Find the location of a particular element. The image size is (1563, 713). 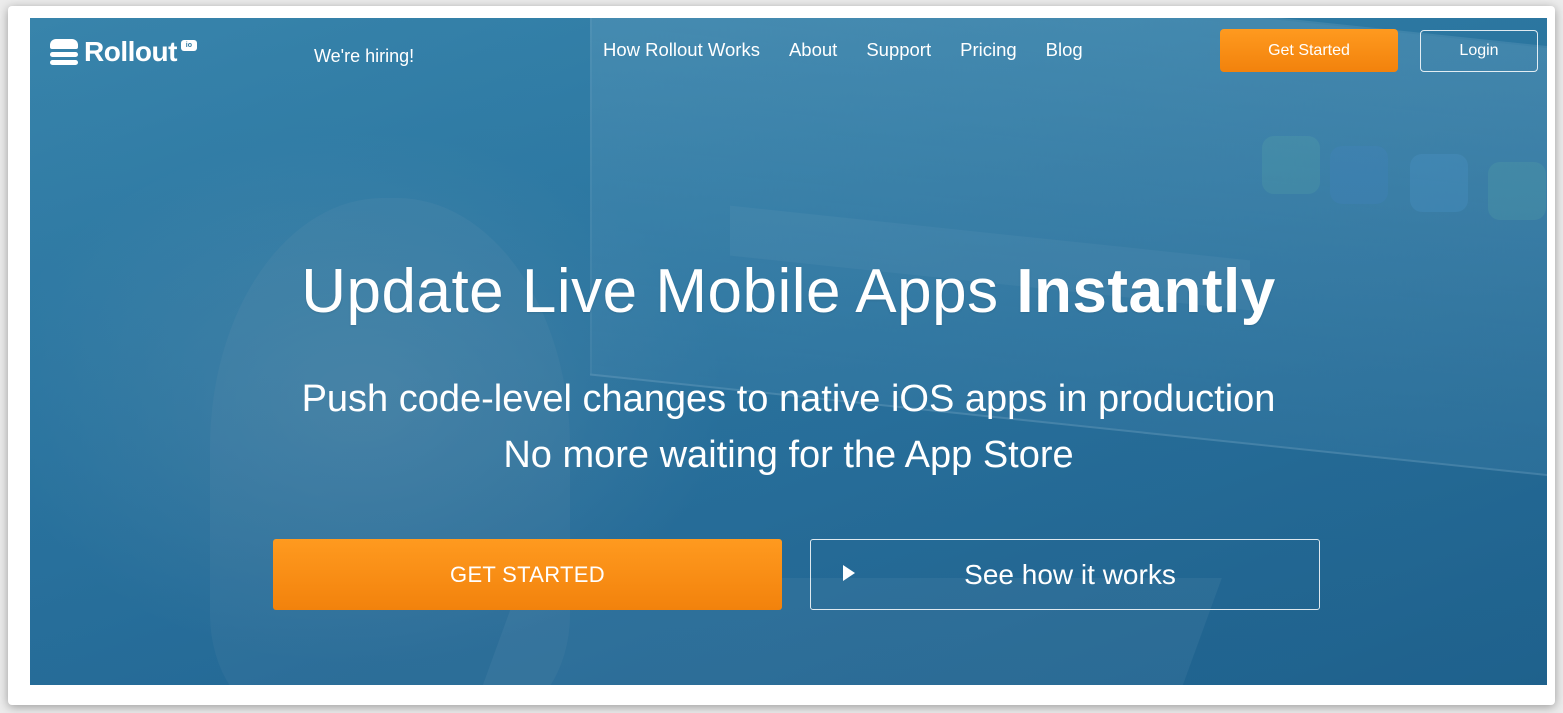

headline-light-text: Update Live Mobile Apps is located at coordinates (659, 291).